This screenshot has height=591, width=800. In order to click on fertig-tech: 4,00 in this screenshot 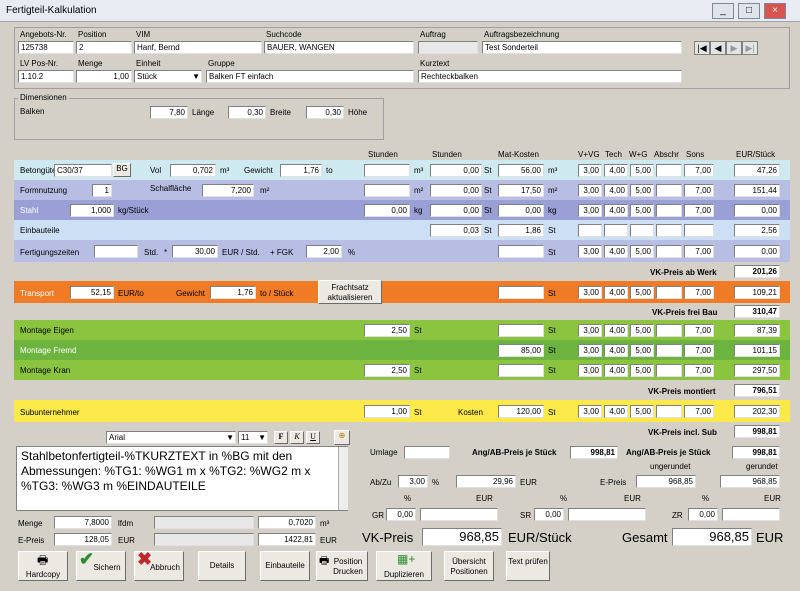, I will do `click(616, 251)`.